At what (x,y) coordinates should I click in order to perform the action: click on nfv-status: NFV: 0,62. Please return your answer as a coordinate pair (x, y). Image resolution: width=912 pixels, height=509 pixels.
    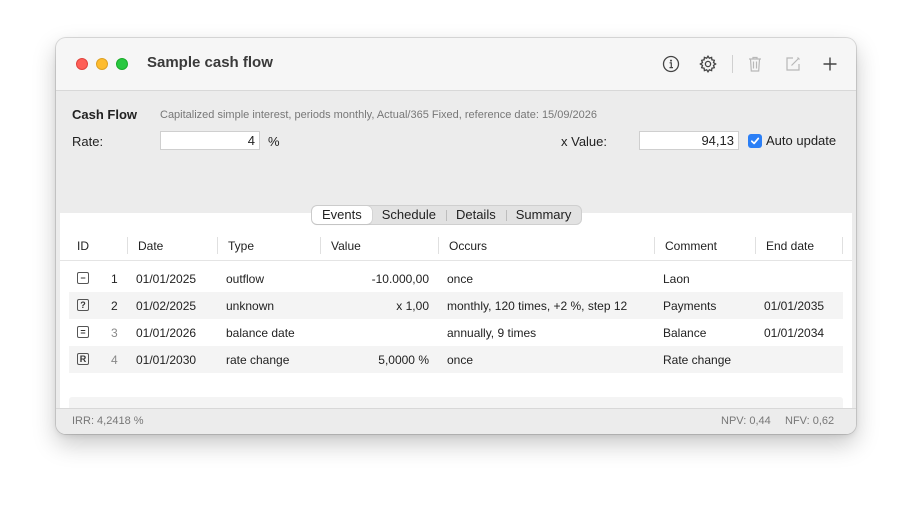
    Looking at the image, I should click on (810, 421).